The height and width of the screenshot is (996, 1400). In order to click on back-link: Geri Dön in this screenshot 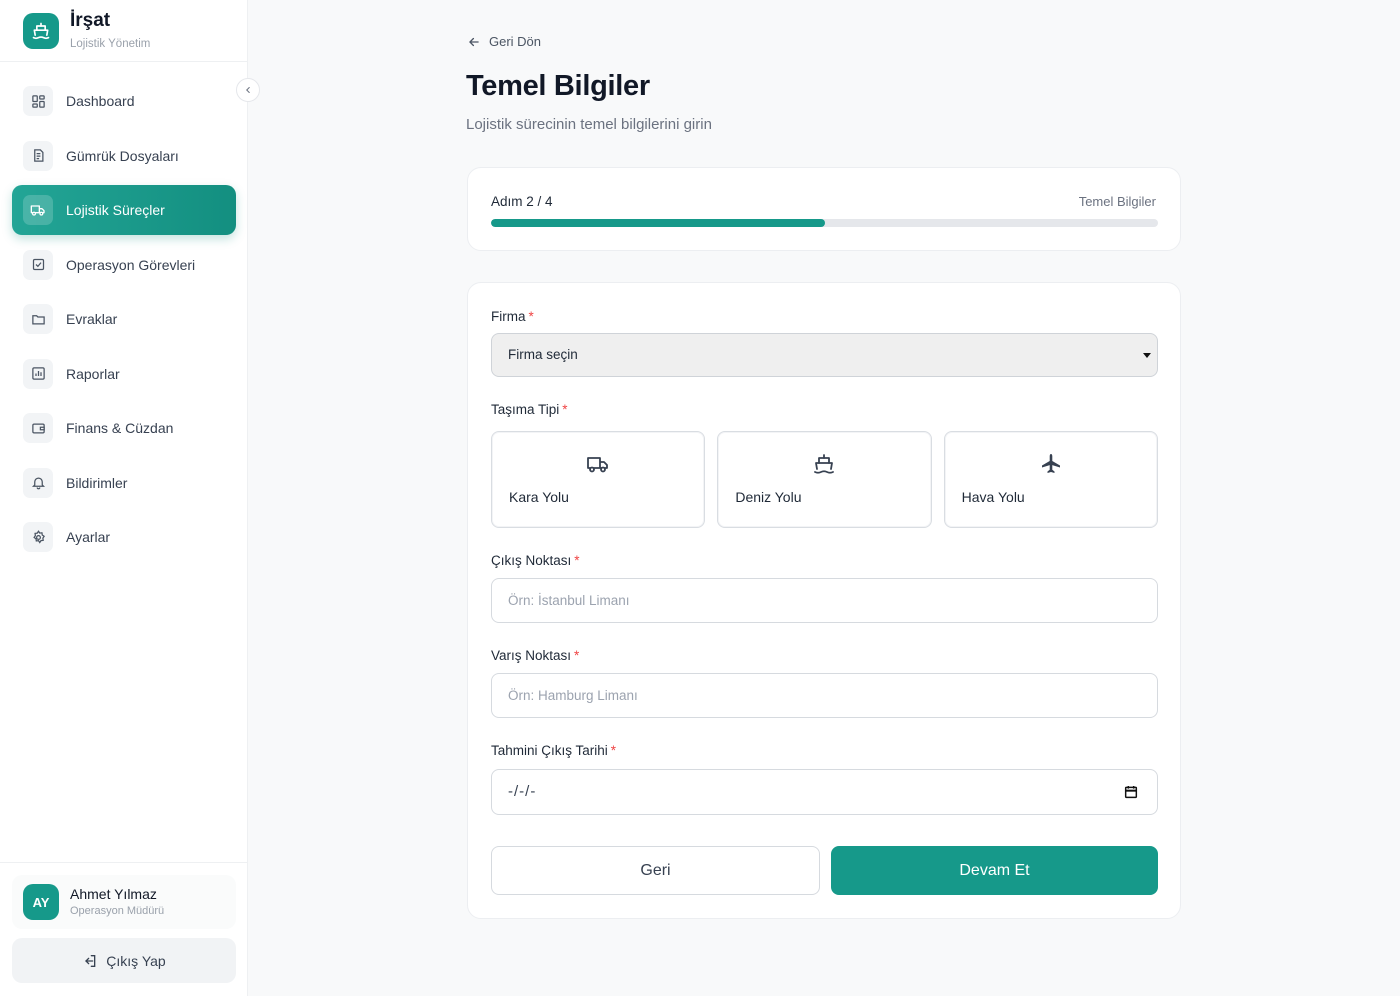, I will do `click(504, 41)`.